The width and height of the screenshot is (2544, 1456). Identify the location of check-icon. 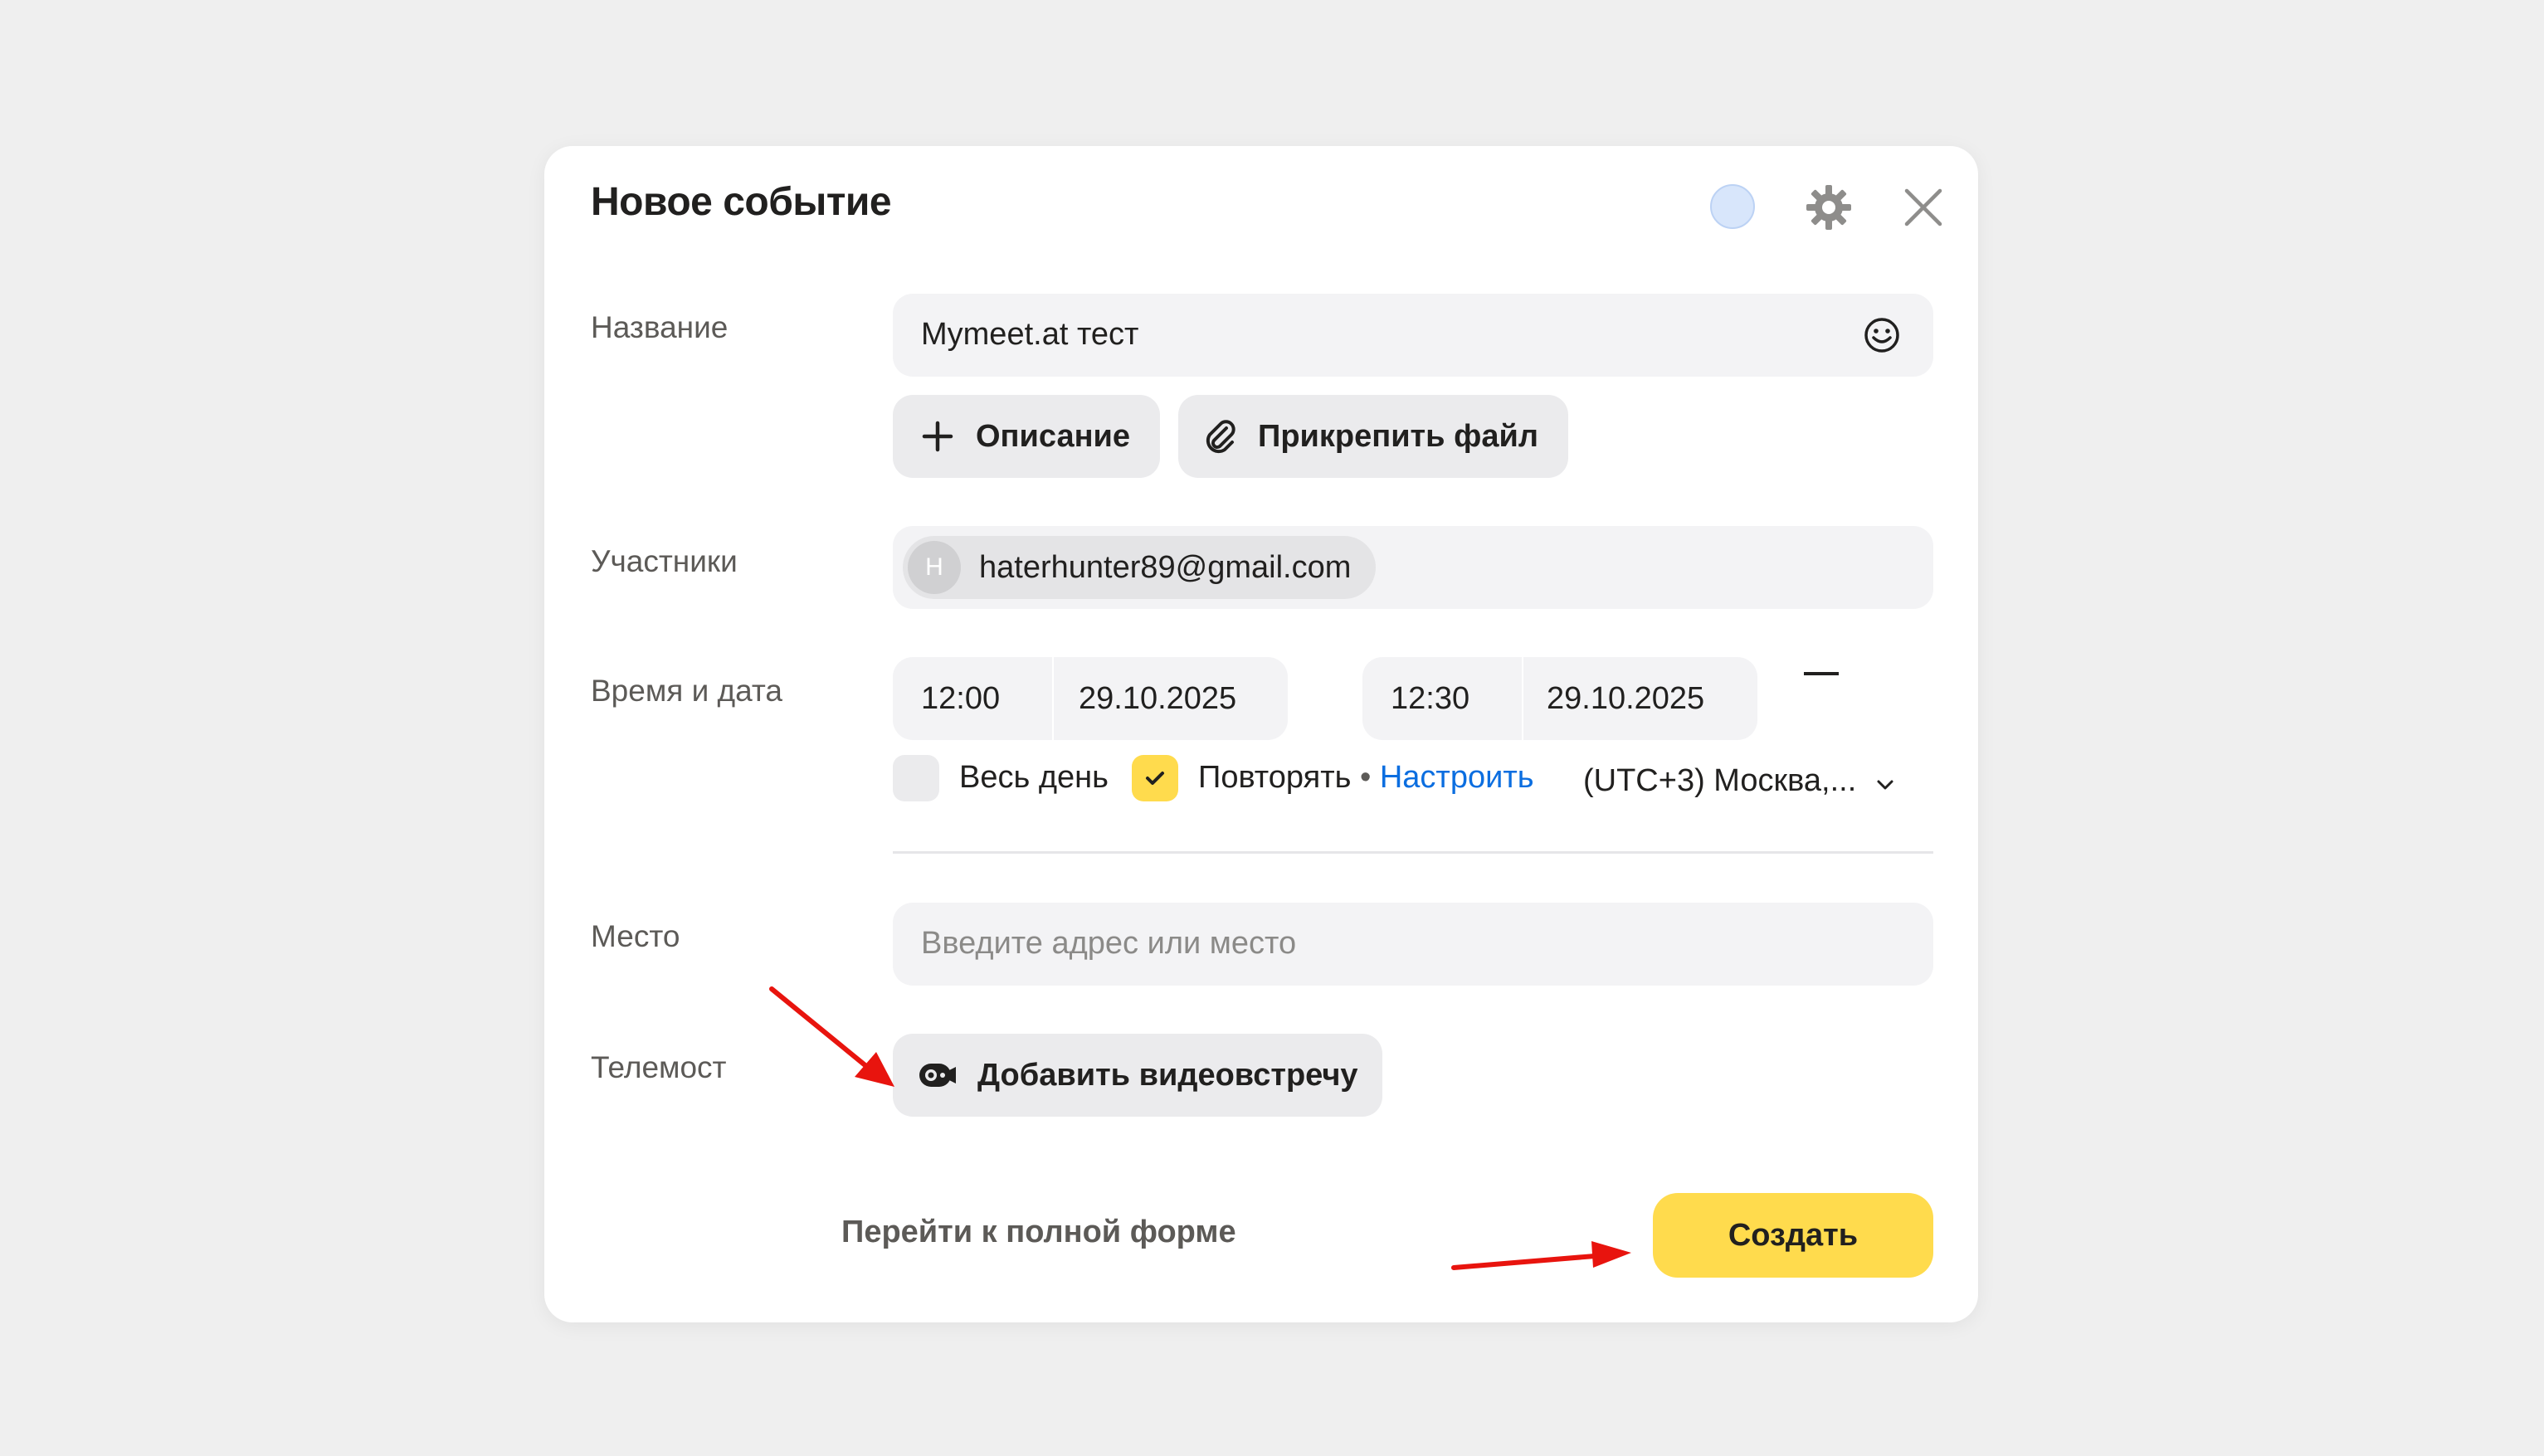
(1155, 778).